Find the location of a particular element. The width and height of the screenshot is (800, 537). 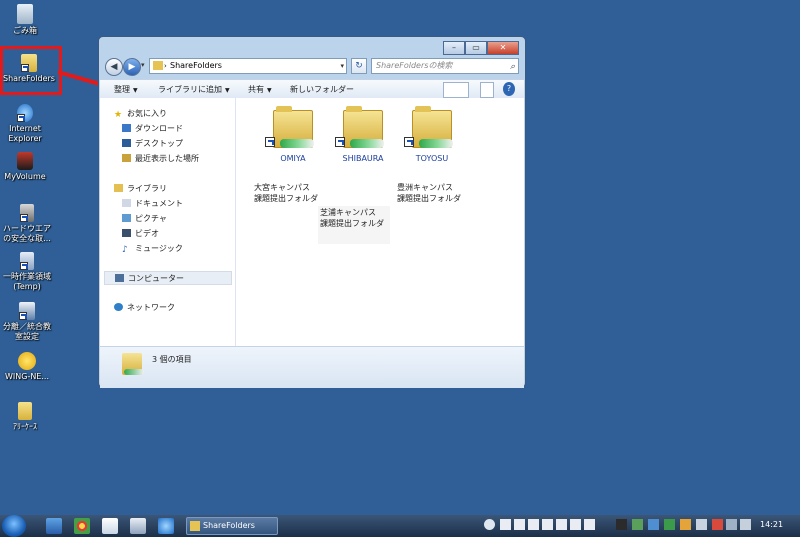

folder-item-omiya: OMIYA is located at coordinates (293, 134).